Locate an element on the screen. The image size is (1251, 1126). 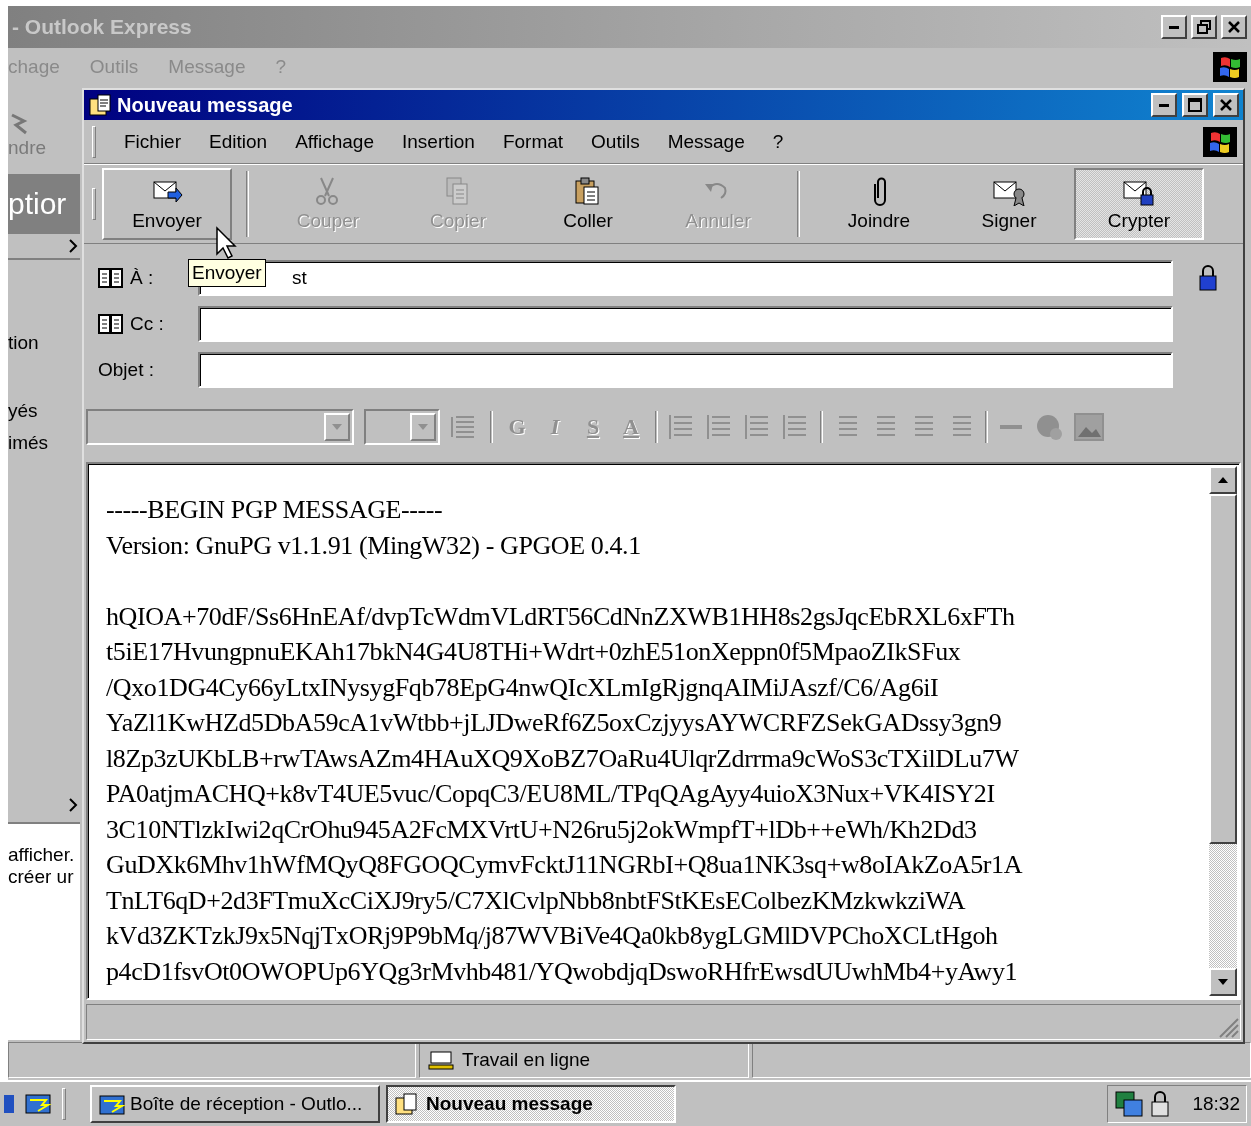
status-text: Travail en ligne is located at coordinates (526, 1060).